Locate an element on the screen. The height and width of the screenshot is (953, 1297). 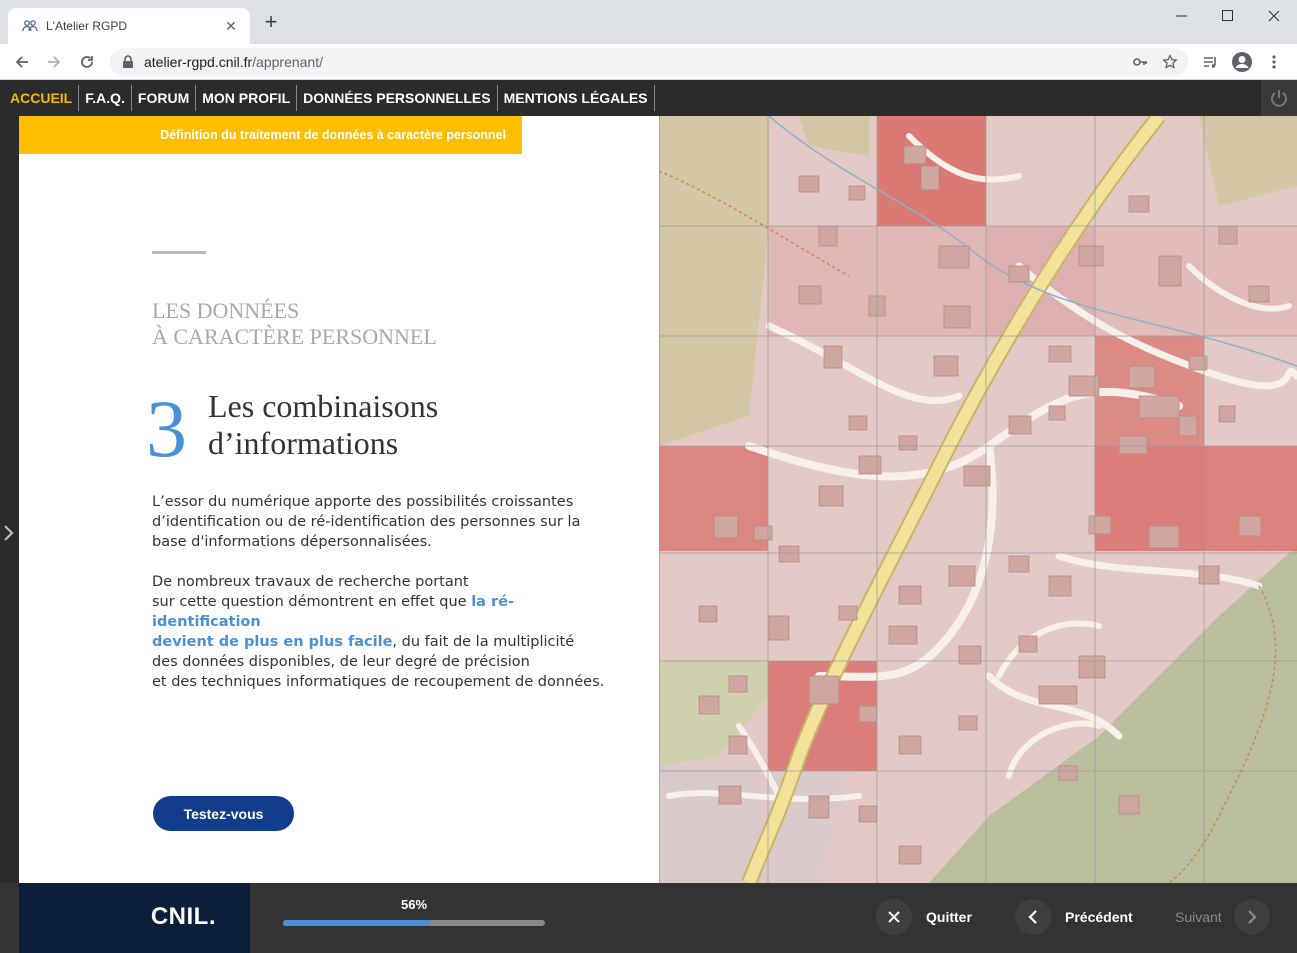
new-tab-button: + is located at coordinates (271, 22).